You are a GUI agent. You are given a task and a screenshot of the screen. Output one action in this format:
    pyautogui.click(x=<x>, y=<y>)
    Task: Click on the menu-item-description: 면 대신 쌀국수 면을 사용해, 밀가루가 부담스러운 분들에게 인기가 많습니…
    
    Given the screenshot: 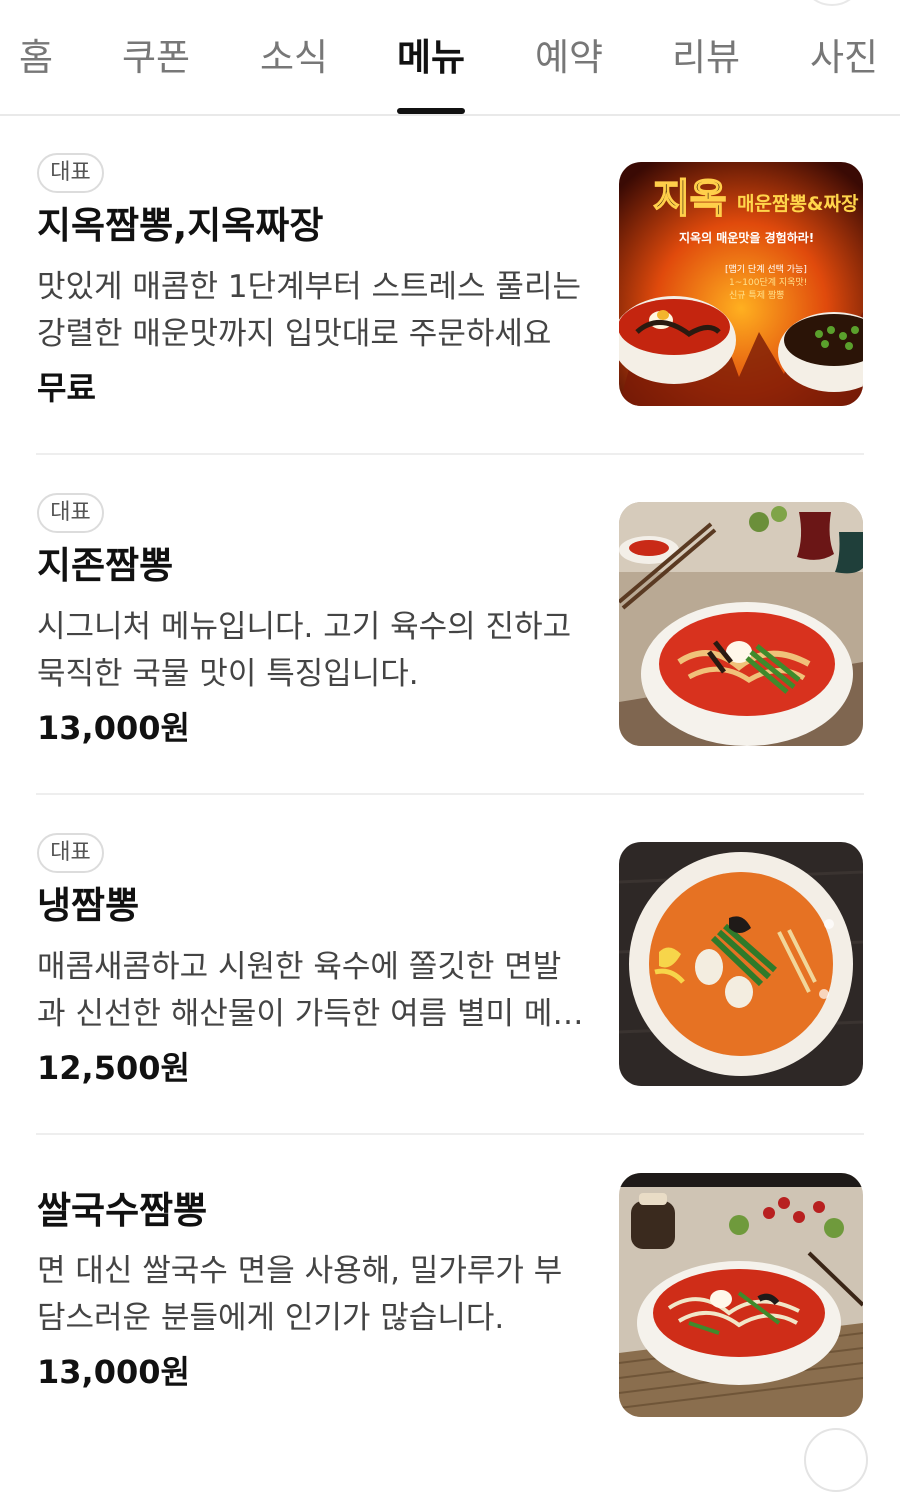 What is the action you would take?
    pyautogui.click(x=300, y=1294)
    